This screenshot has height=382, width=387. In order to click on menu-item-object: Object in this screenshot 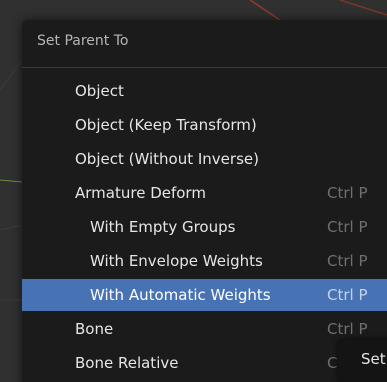, I will do `click(204, 91)`.